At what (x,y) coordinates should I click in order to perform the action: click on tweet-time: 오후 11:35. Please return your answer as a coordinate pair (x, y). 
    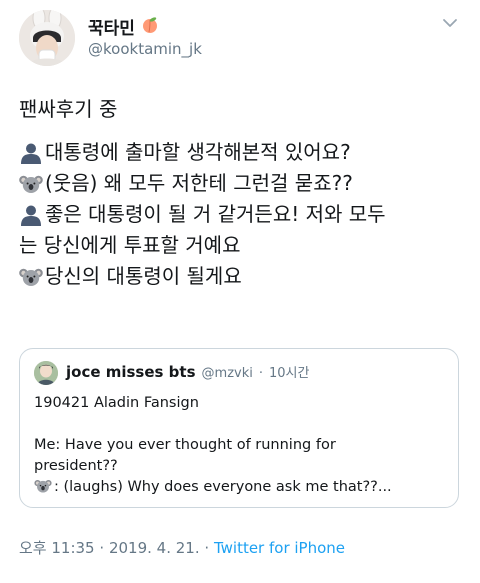
    Looking at the image, I should click on (57, 548).